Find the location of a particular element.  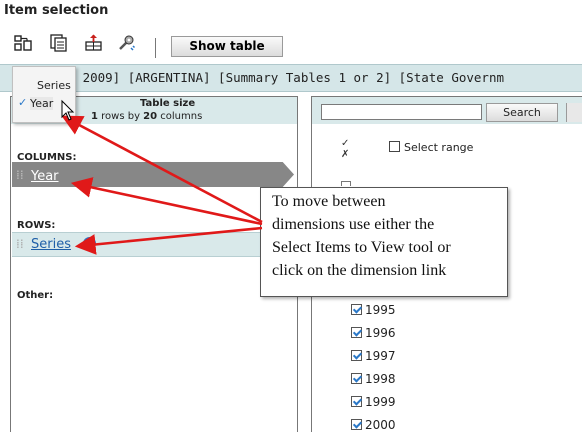

select-all-icon: ✓ ✗ is located at coordinates (345, 149).